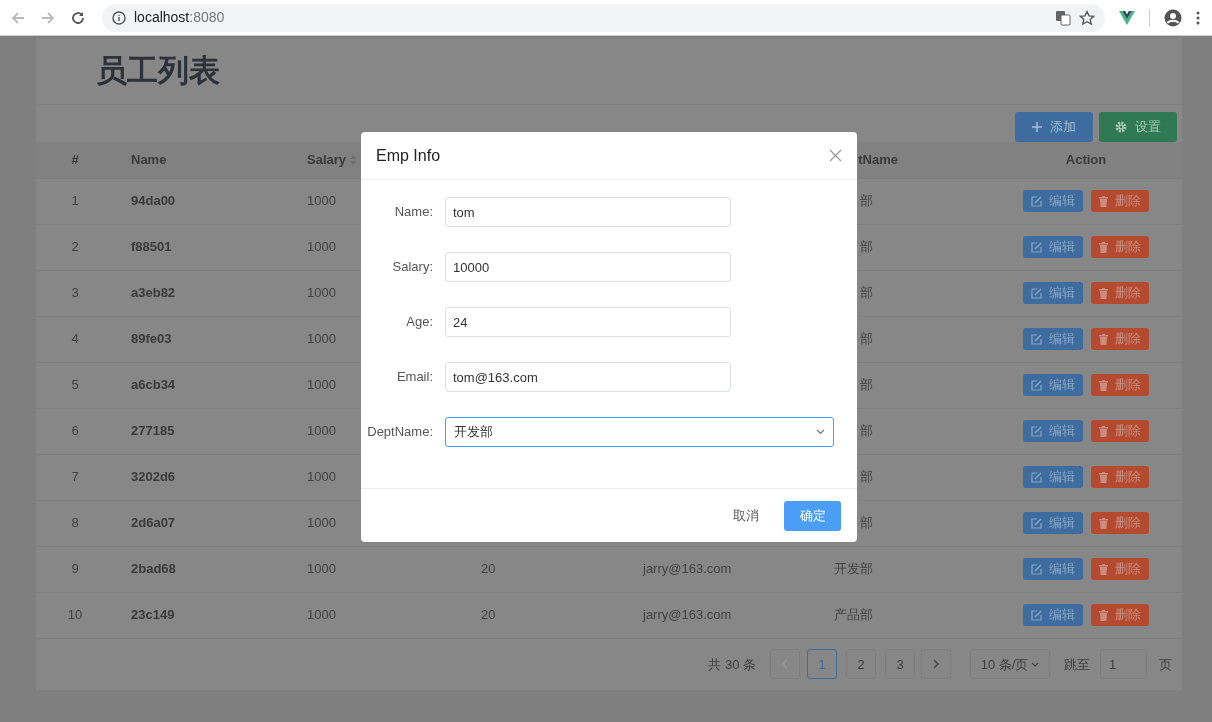 Image resolution: width=1212 pixels, height=722 pixels. I want to click on table-cell: 2, so click(75, 247).